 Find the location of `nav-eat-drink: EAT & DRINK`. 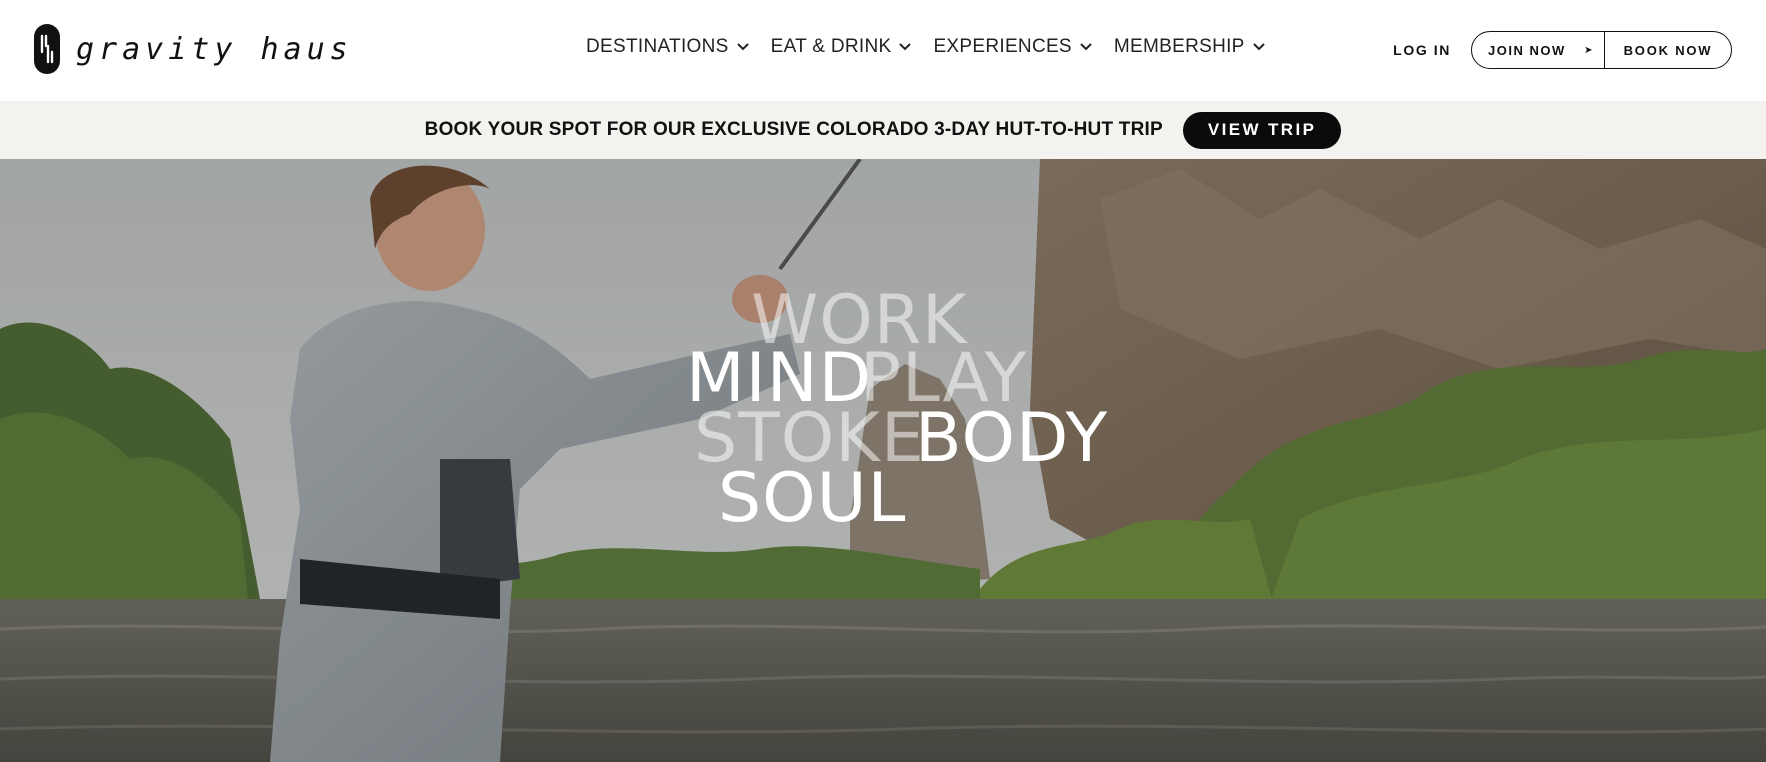

nav-eat-drink: EAT & DRINK is located at coordinates (841, 47).